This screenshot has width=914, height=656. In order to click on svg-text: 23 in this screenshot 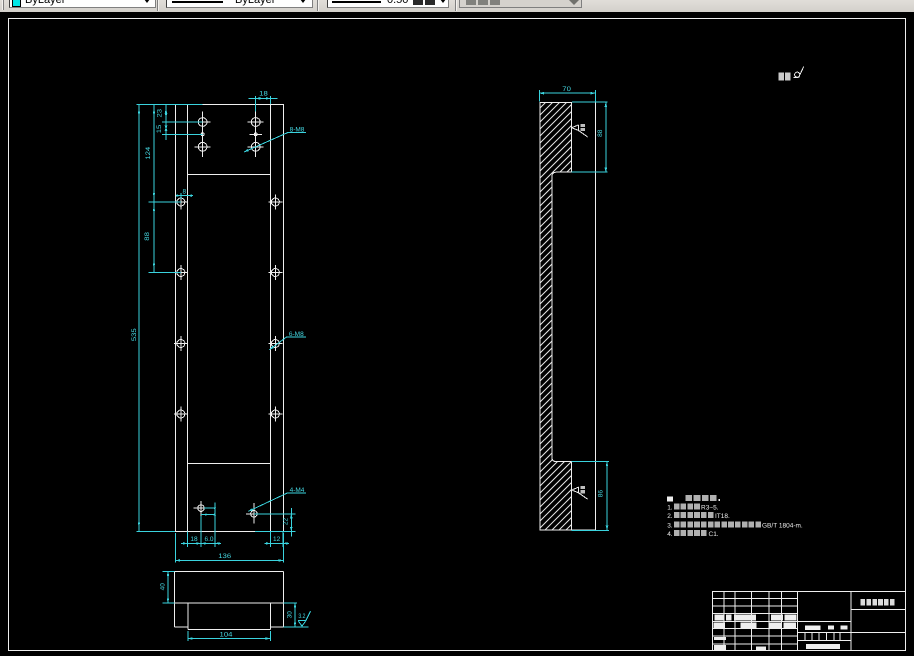, I will do `click(159, 112)`.